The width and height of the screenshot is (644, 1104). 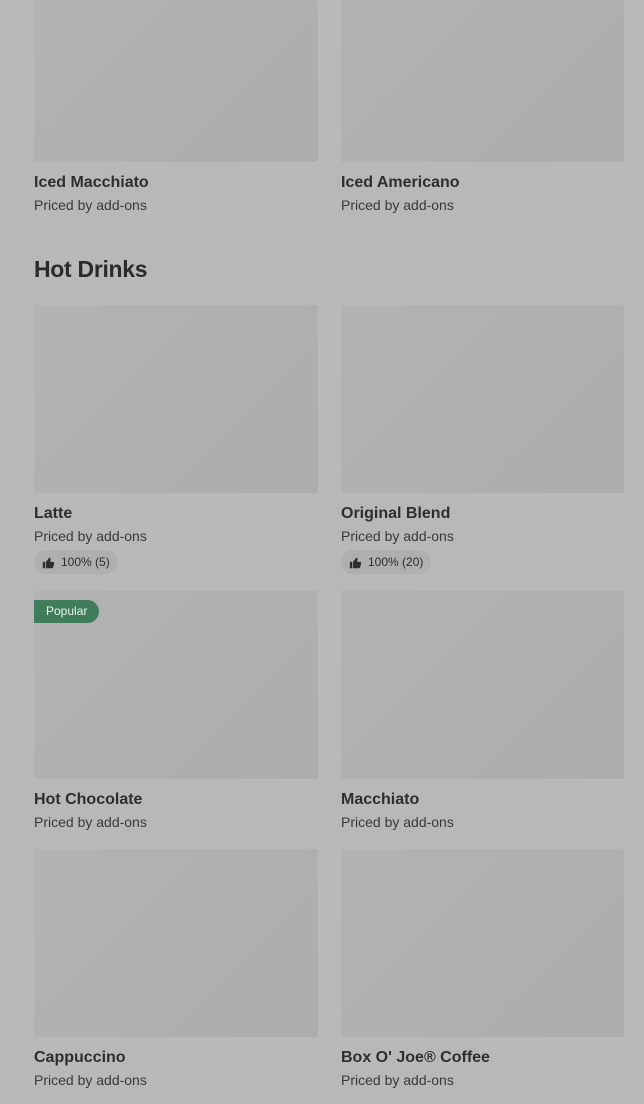 I want to click on menu-item-iced-macchiato: Iced Macchiato Priced by add-ons, so click(x=176, y=107).